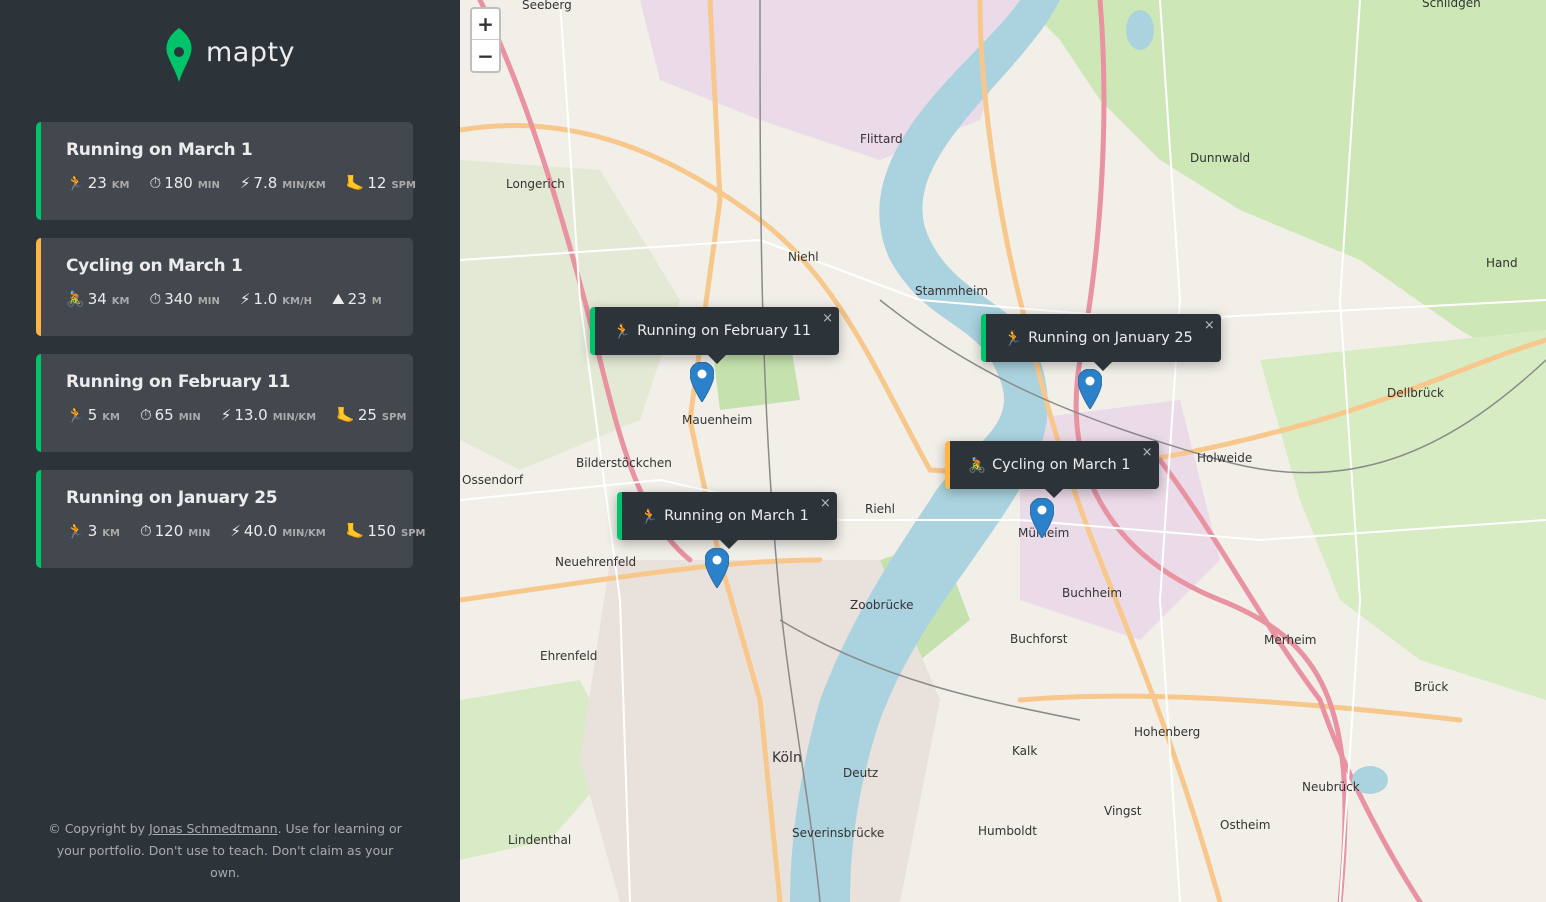  I want to click on map-label: Ehrenfeld, so click(569, 656).